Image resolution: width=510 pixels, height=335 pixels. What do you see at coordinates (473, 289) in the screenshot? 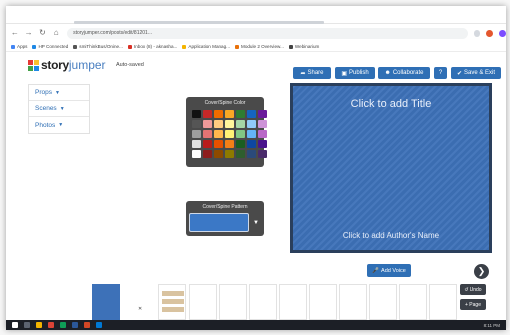
I see `undo-button: ↺ Undo` at bounding box center [473, 289].